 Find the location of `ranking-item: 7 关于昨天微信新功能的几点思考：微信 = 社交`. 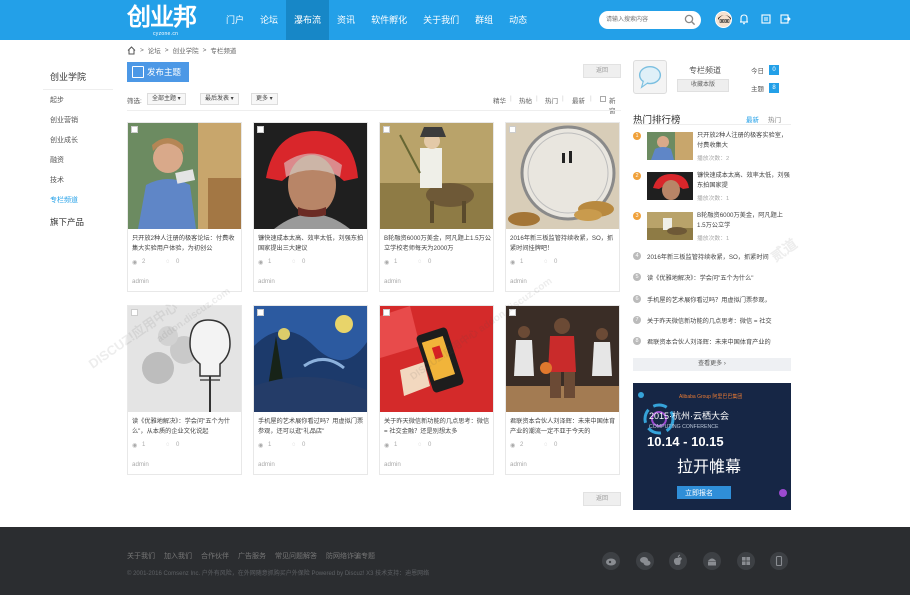

ranking-item: 7 关于昨天微信新功能的几点思考：微信 = 社交 is located at coordinates (713, 321).